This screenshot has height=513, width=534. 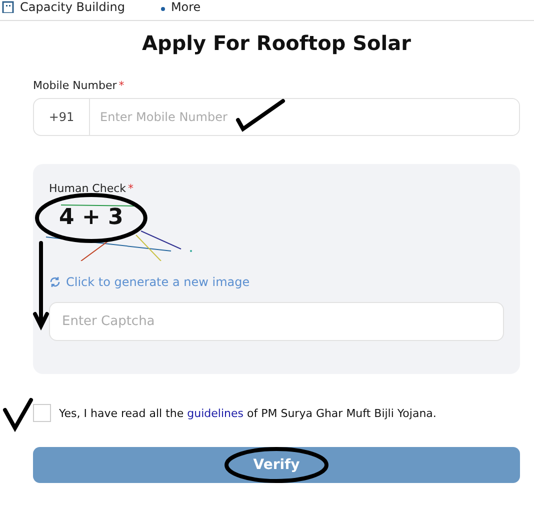 What do you see at coordinates (162, 9) in the screenshot?
I see `dot-icon` at bounding box center [162, 9].